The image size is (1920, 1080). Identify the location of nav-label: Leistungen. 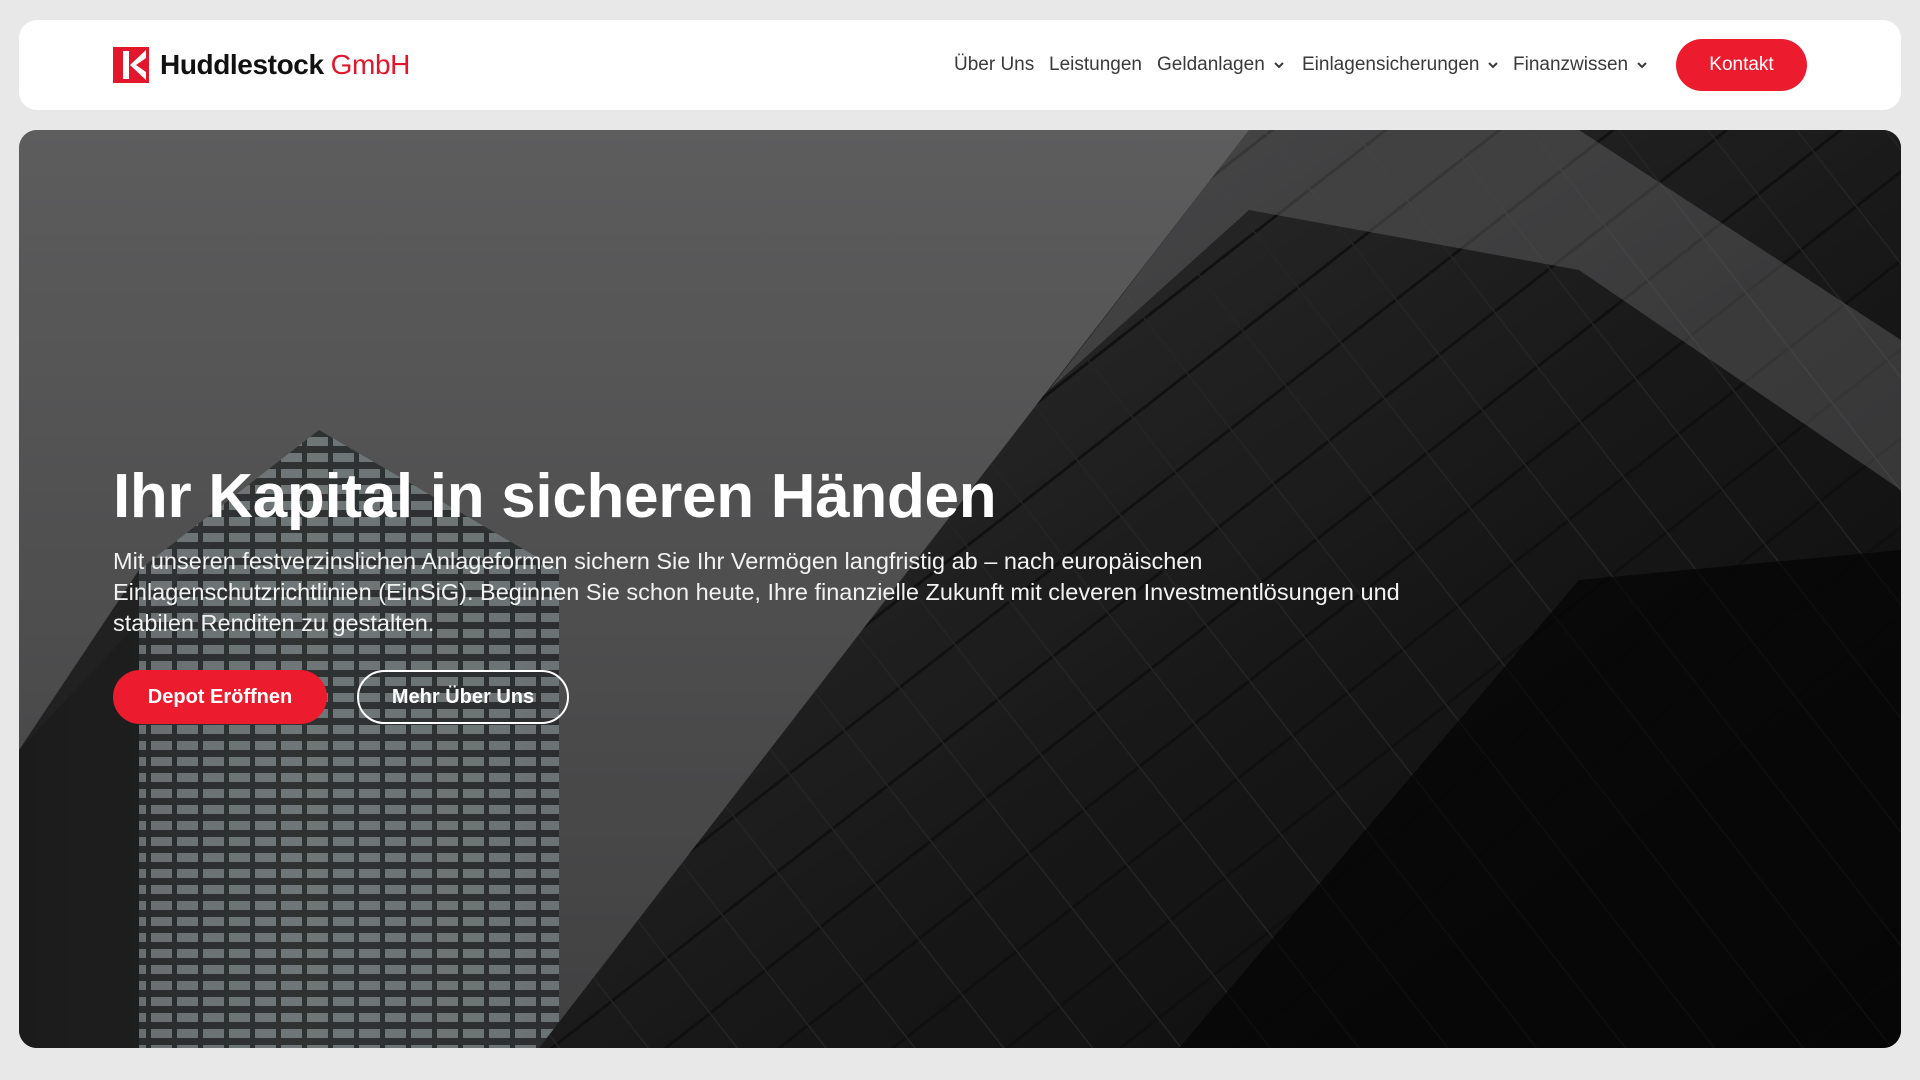
(1095, 64).